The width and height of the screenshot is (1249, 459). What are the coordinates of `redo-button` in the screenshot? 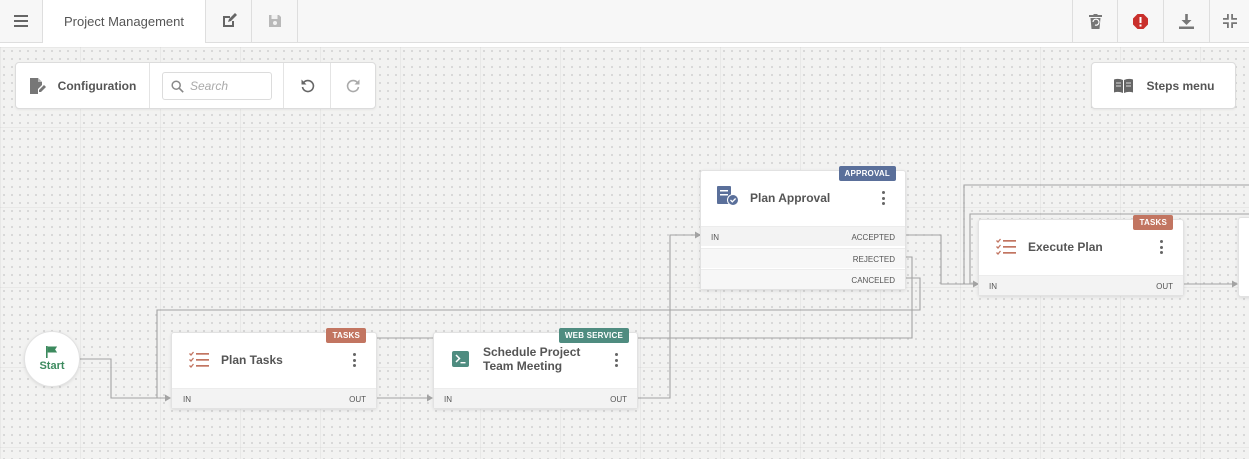 It's located at (353, 85).